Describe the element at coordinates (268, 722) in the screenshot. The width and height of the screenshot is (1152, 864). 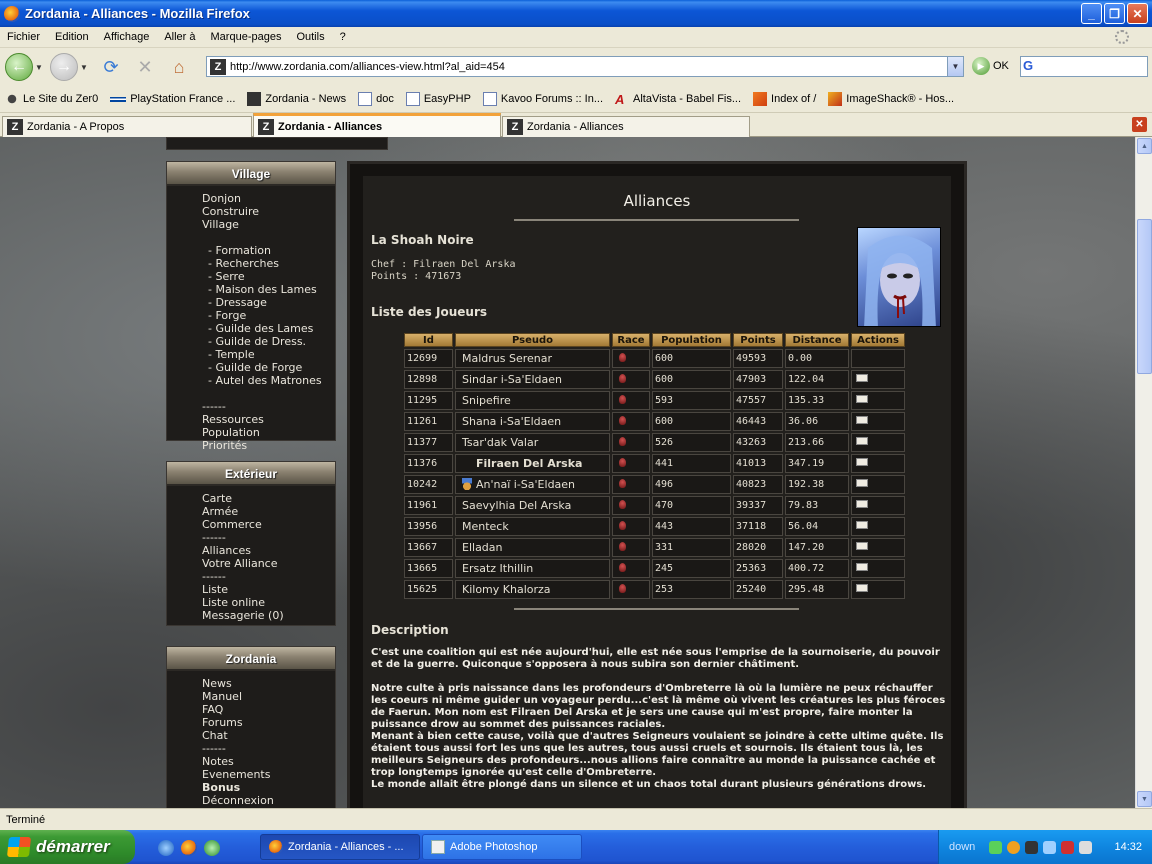
I see `zordania-item: Forums` at that location.